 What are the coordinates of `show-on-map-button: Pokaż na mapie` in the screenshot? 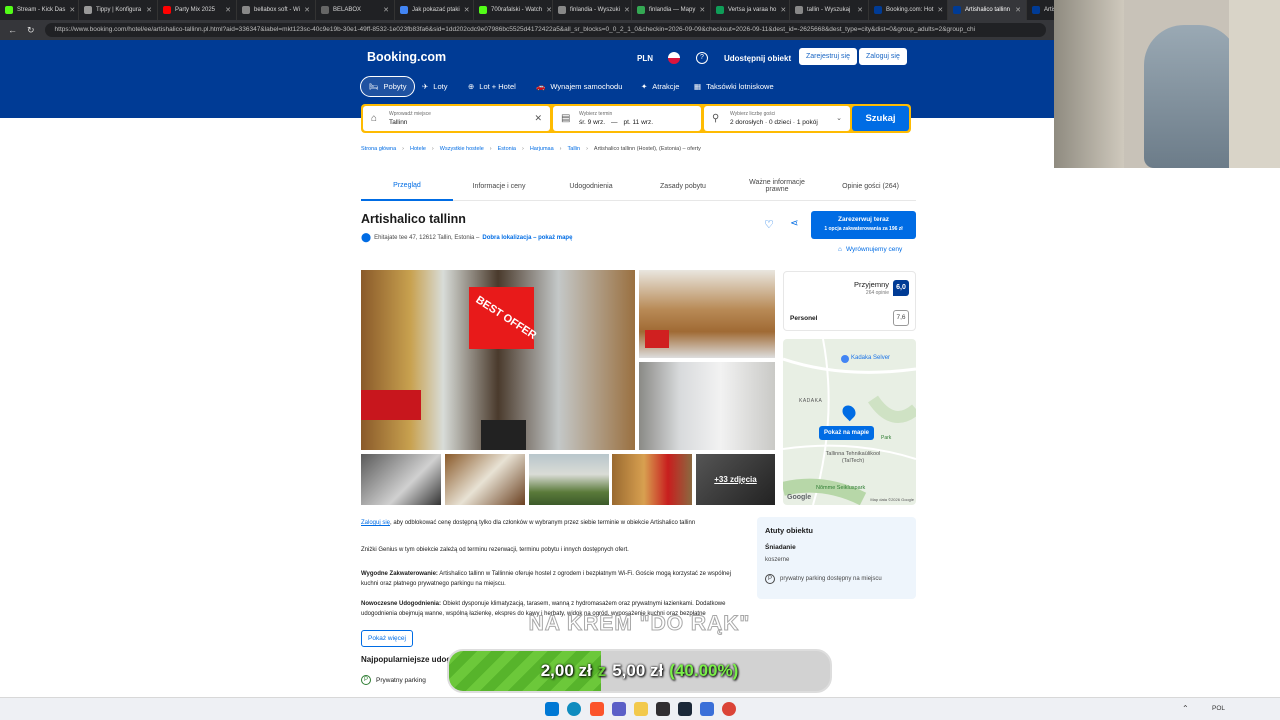 It's located at (847, 433).